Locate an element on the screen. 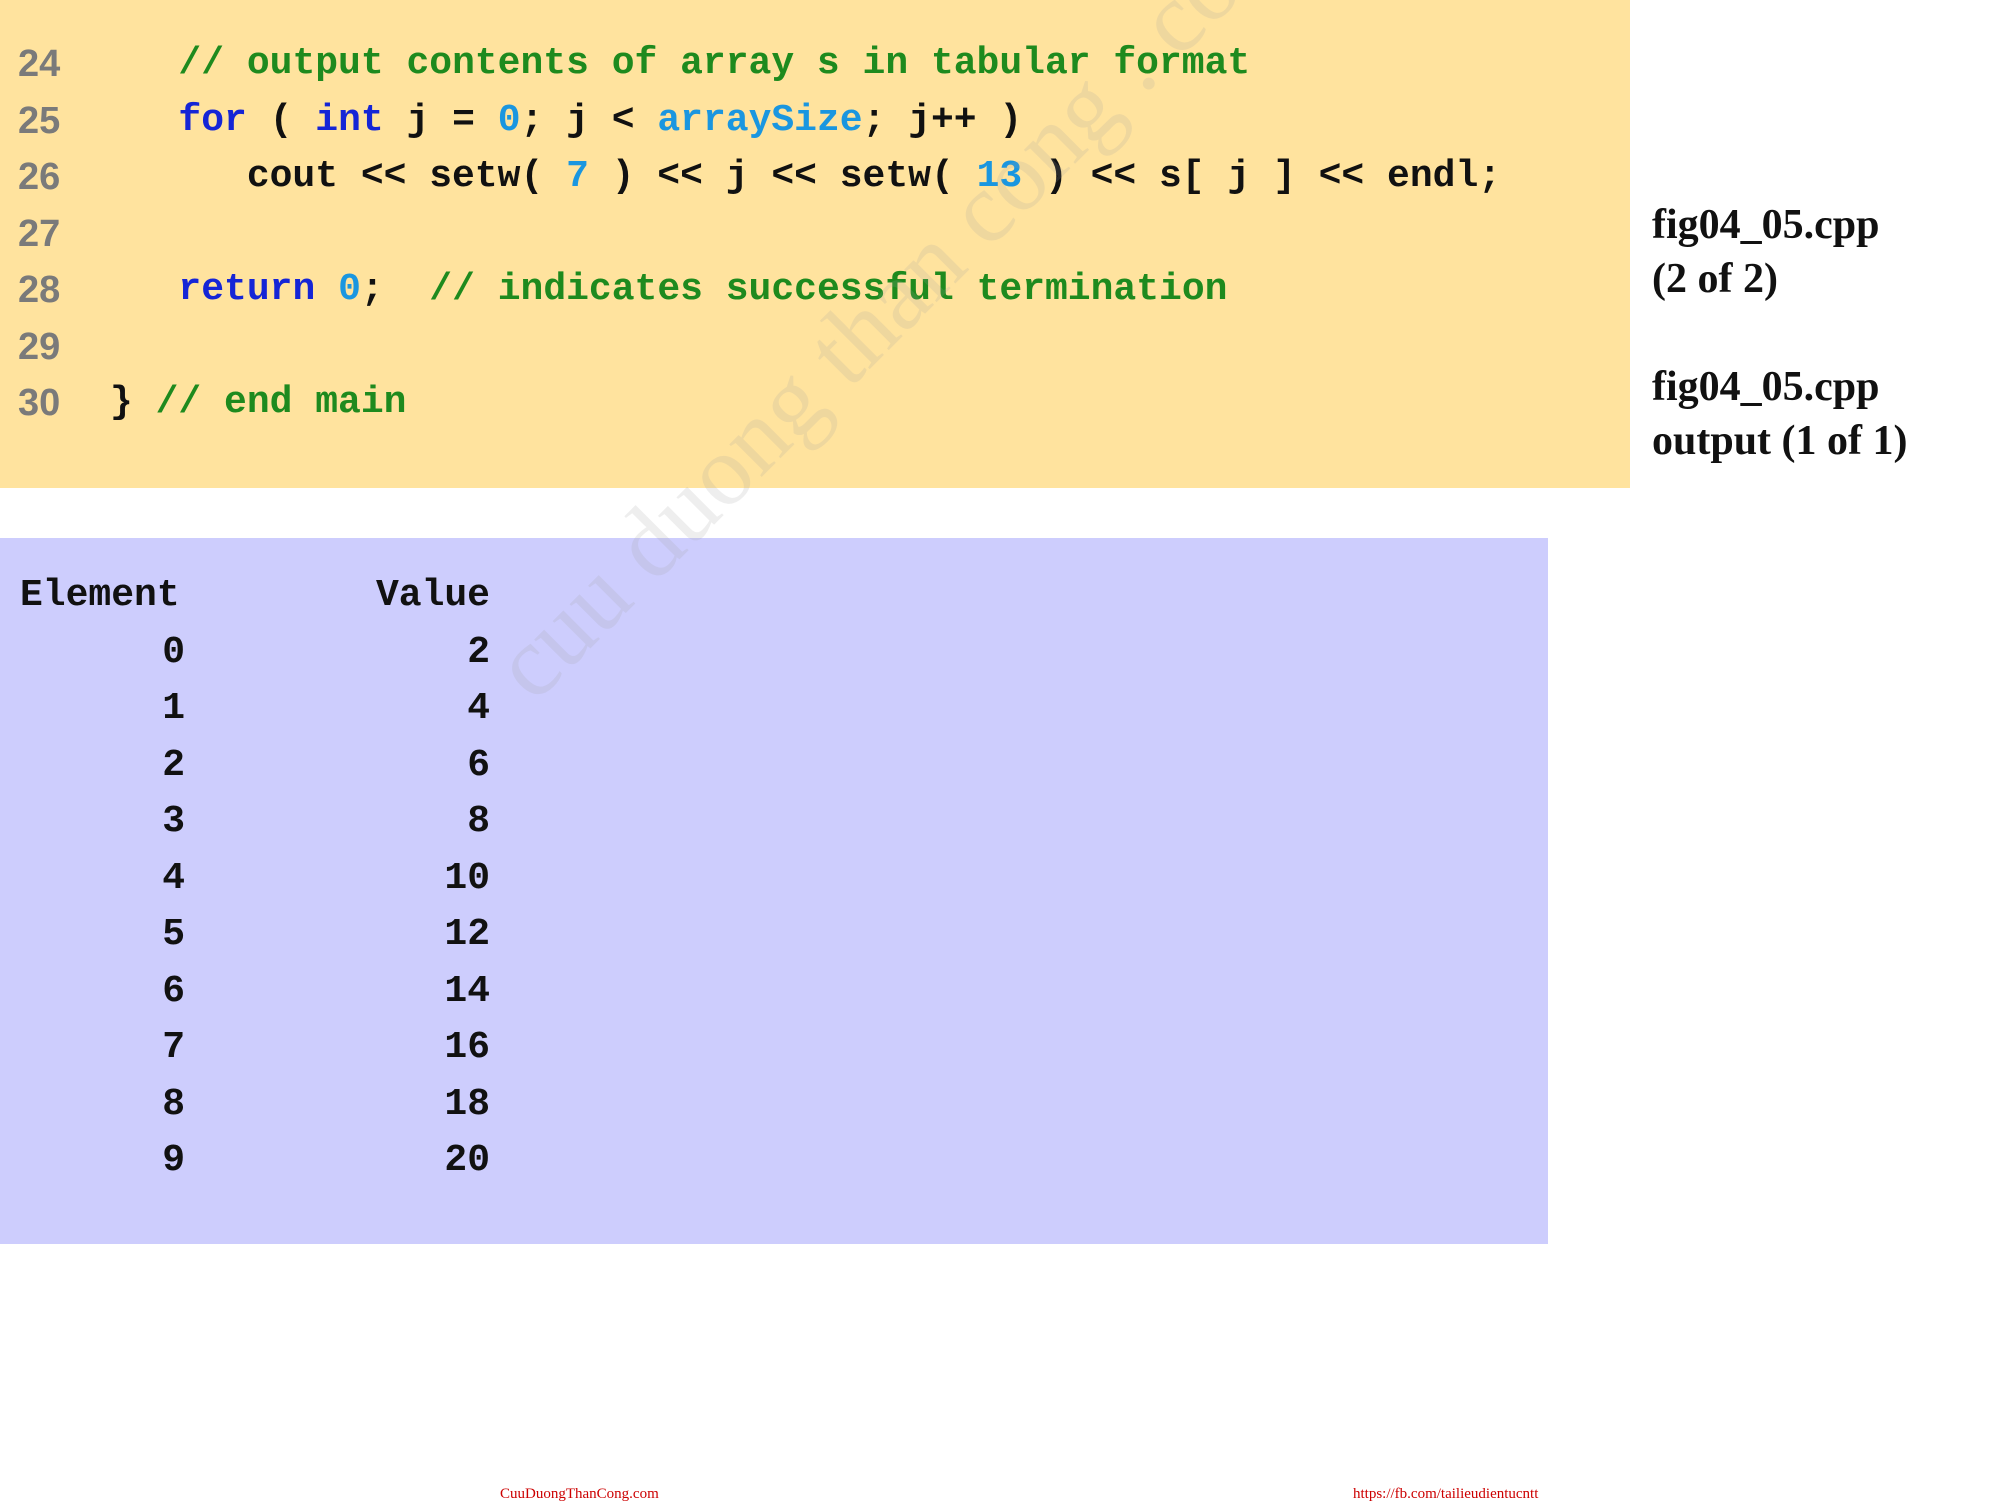 Image resolution: width=2000 pixels, height=1503 pixels. element-value: 8 is located at coordinates (478, 821).